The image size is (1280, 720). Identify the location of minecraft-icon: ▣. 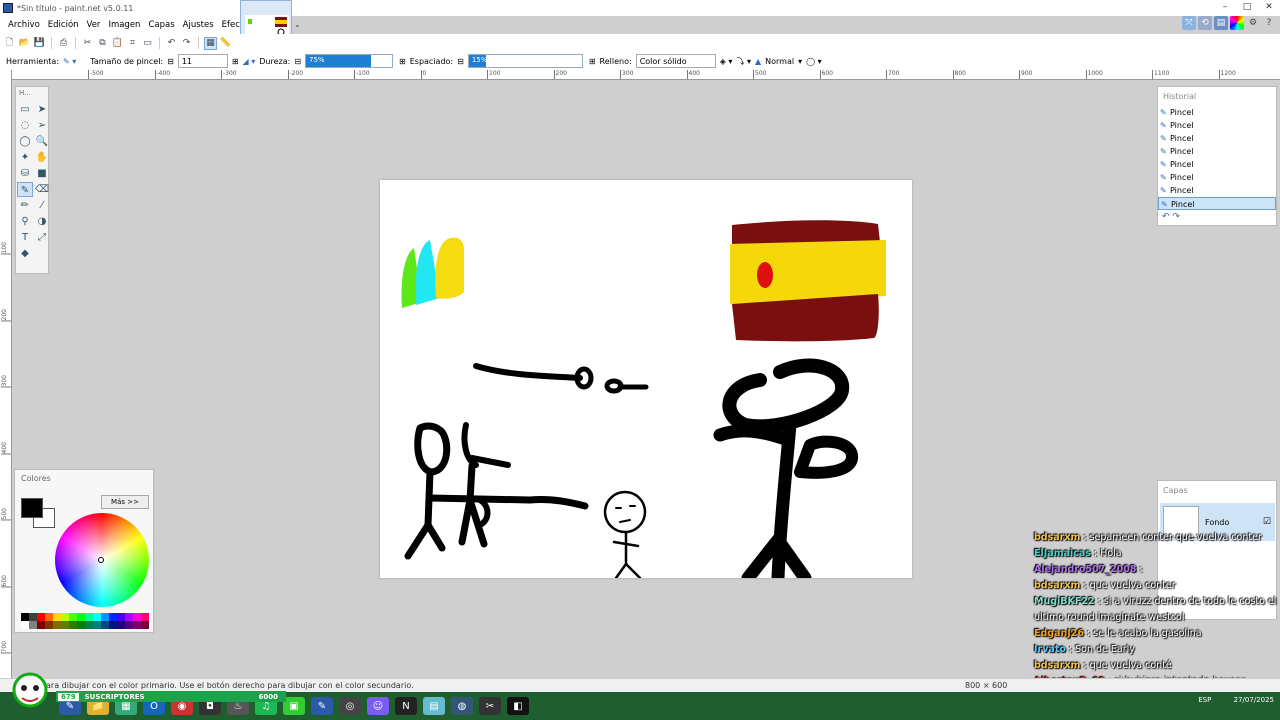
(294, 706).